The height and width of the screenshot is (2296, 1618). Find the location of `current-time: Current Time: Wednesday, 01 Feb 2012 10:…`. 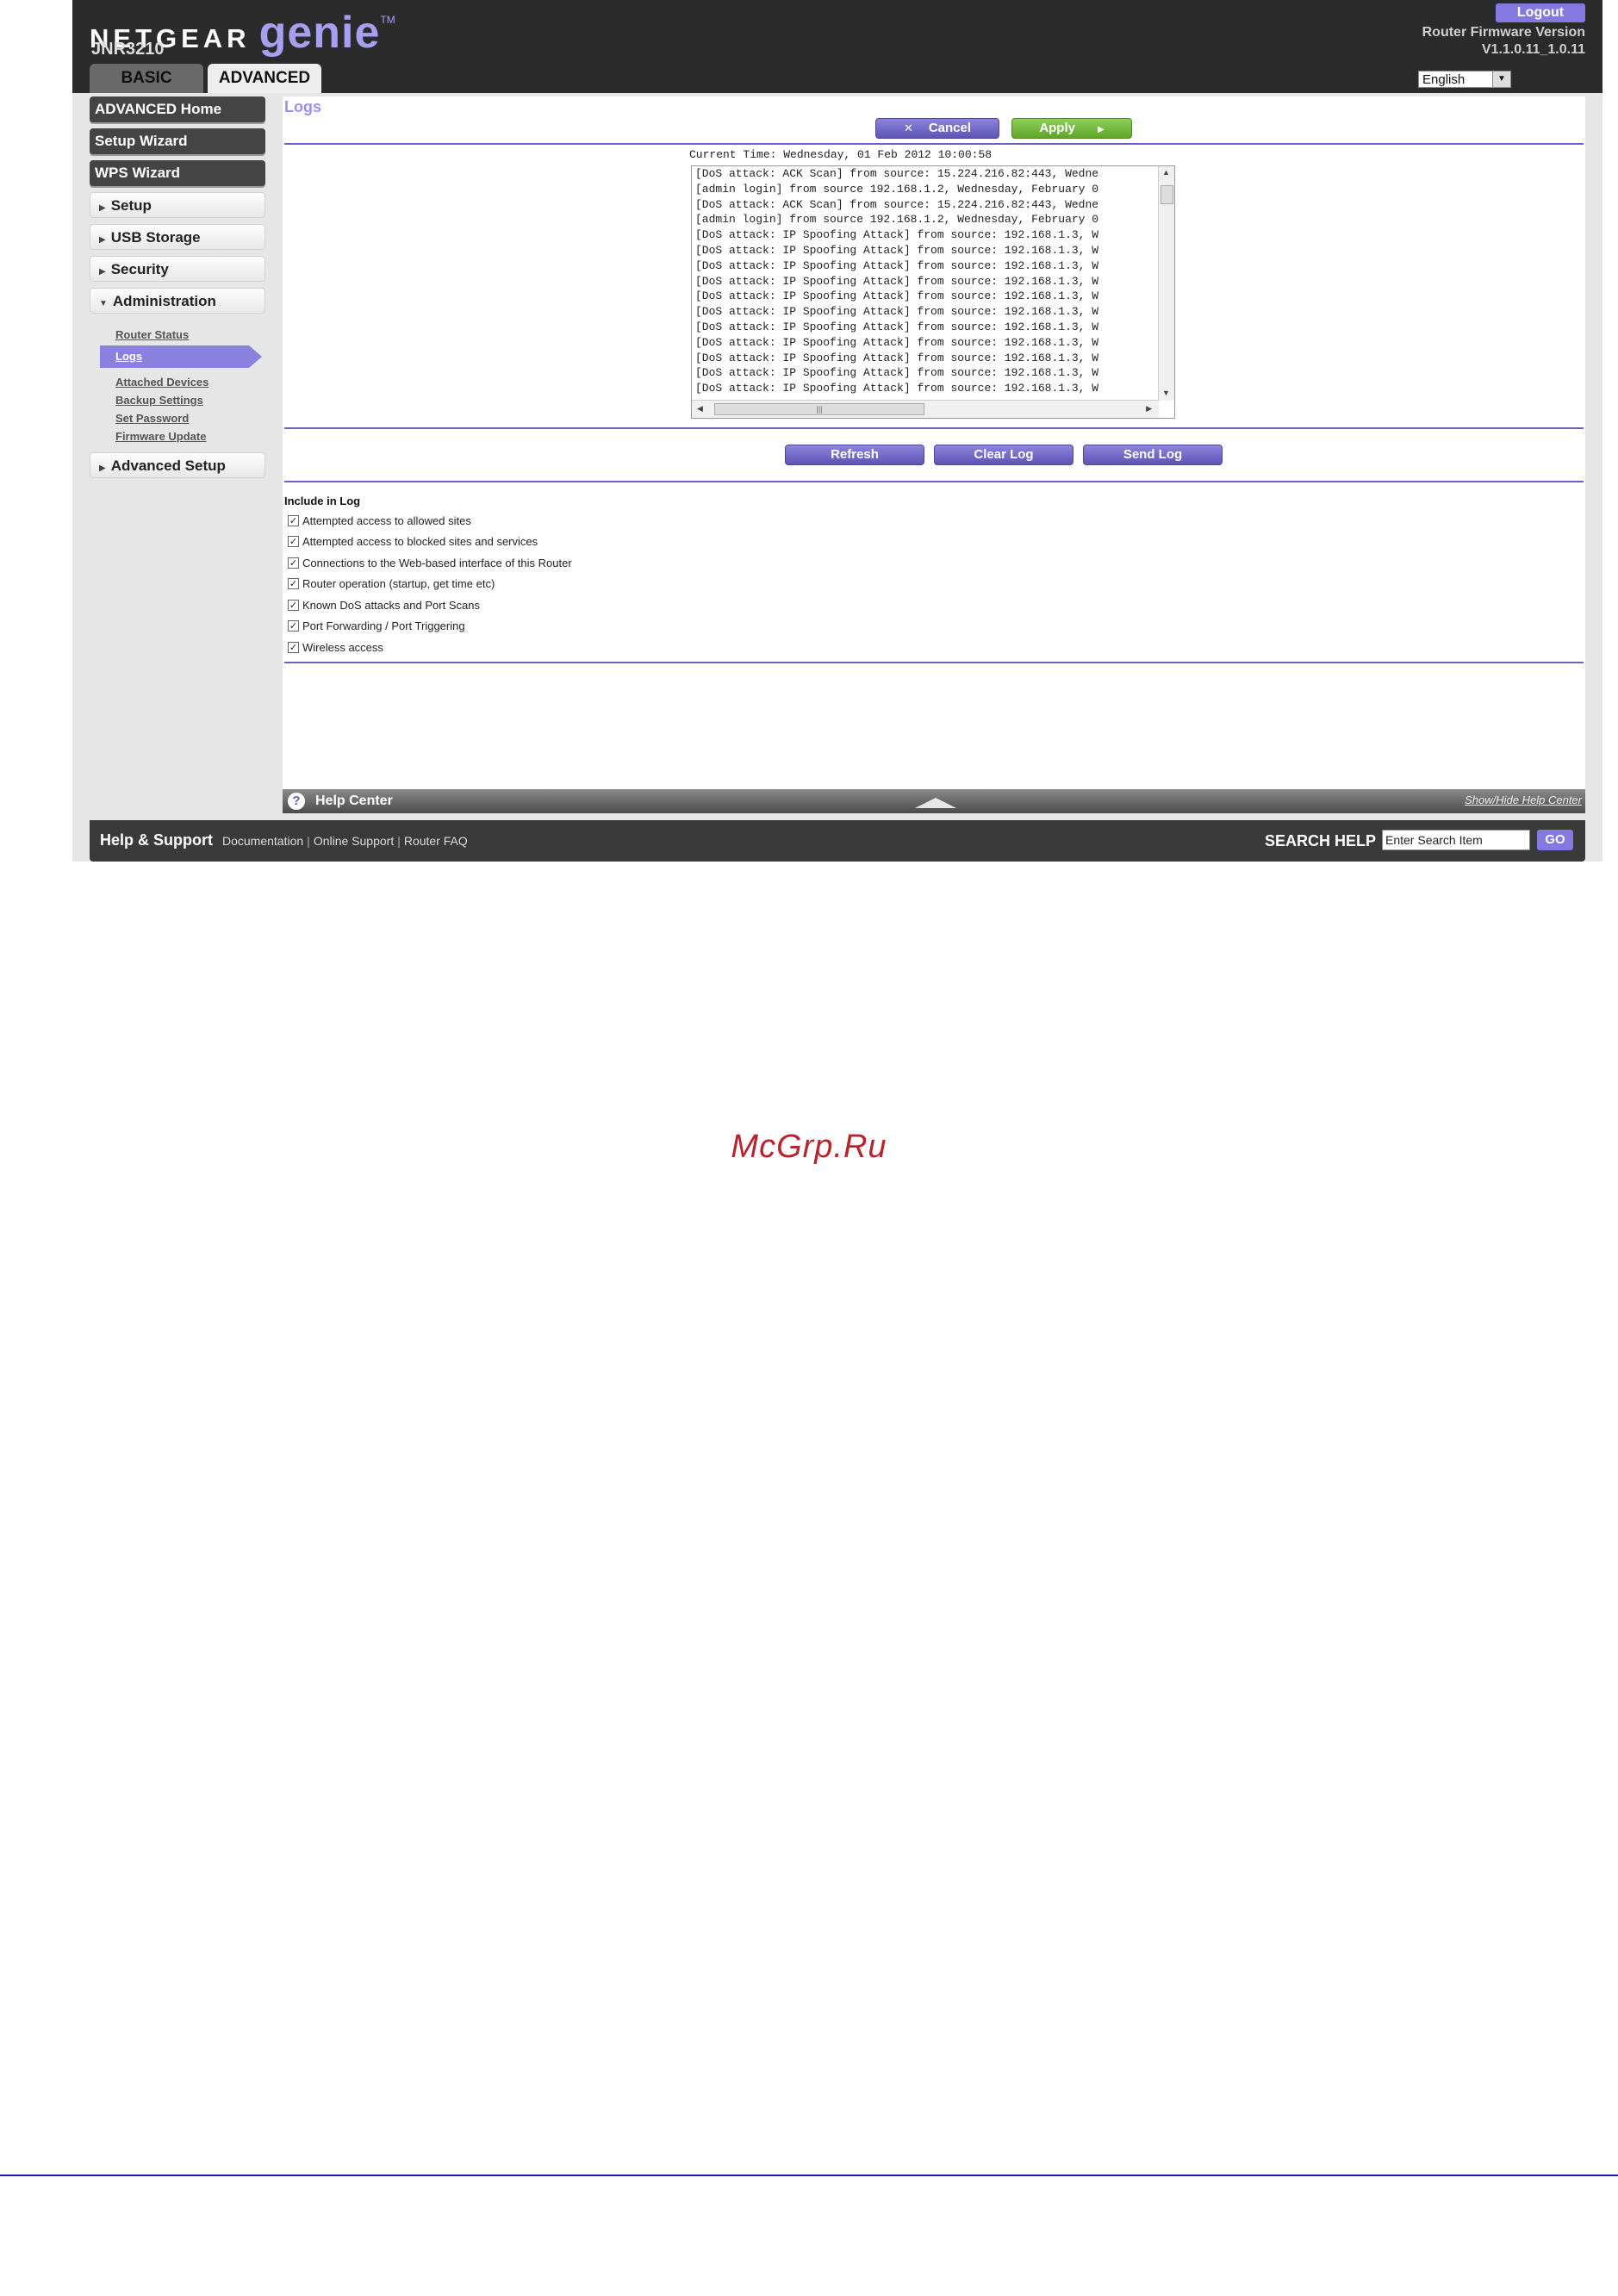

current-time: Current Time: Wednesday, 01 Feb 2012 10:… is located at coordinates (841, 155).